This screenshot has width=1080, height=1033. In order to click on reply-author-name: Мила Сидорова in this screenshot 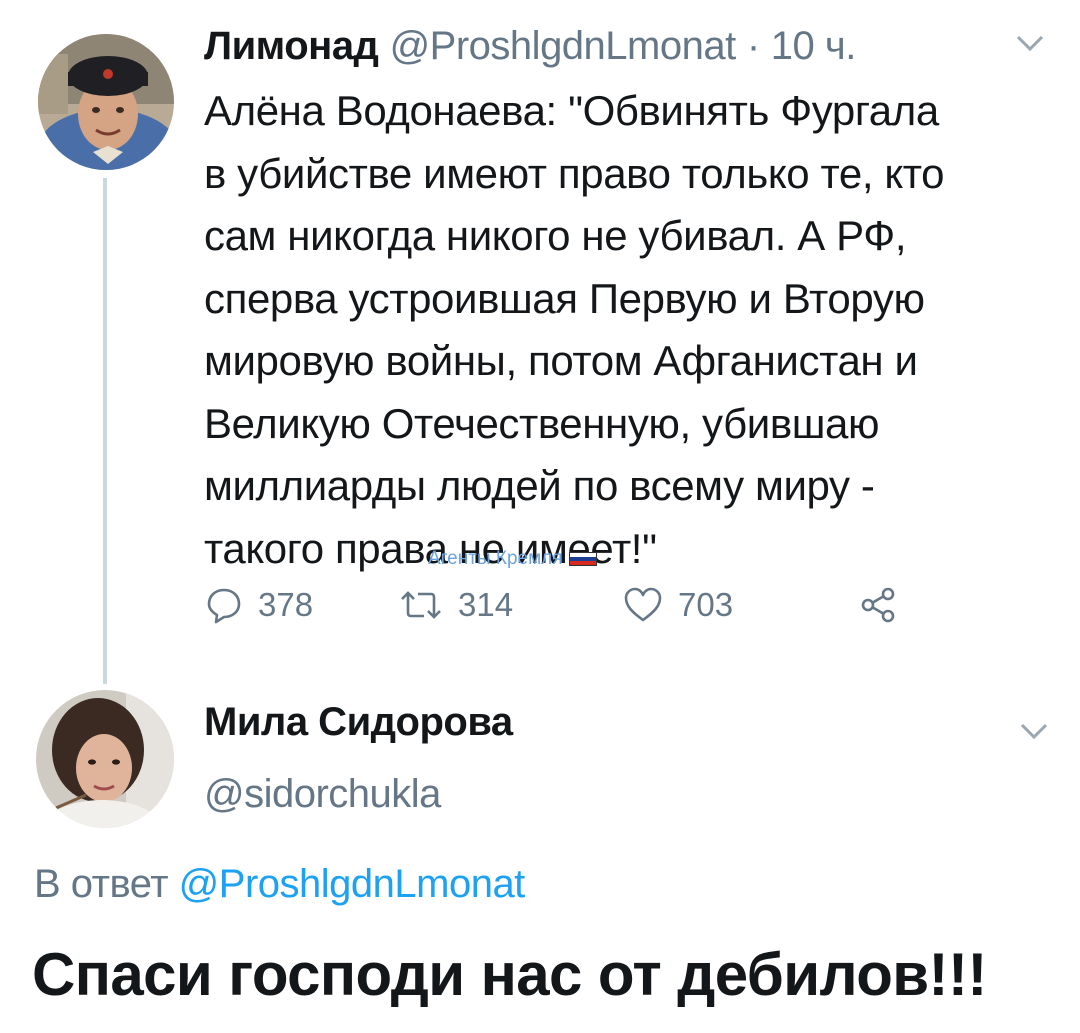, I will do `click(358, 722)`.